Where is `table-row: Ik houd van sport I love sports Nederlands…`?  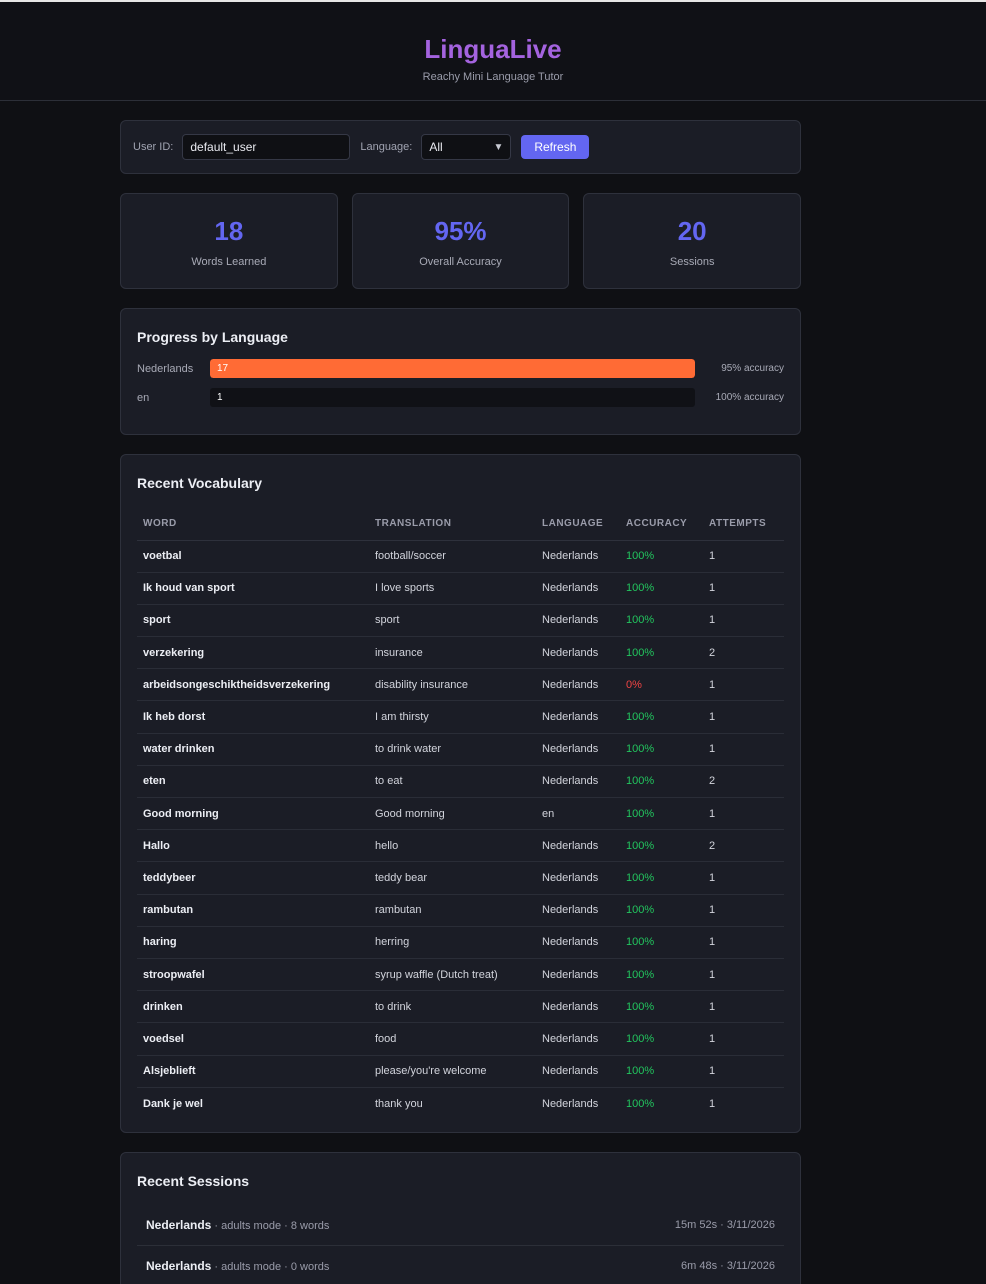
table-row: Ik houd van sport I love sports Nederlands… is located at coordinates (460, 588).